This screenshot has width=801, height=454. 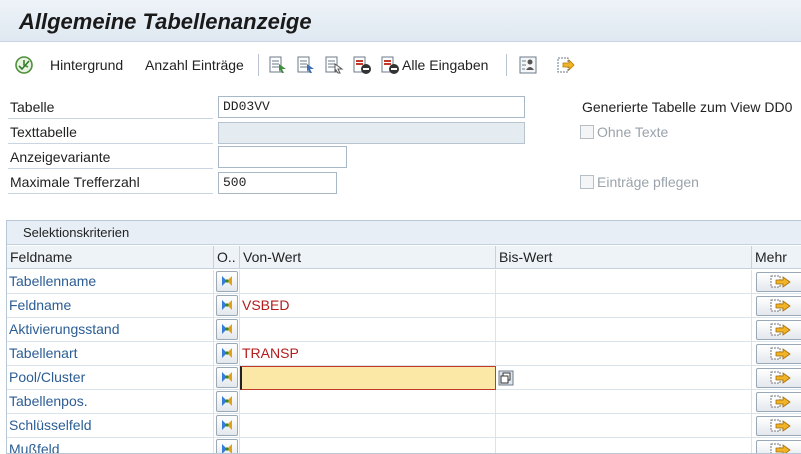 What do you see at coordinates (633, 132) in the screenshot?
I see `without-texts-label: Ohne Texte` at bounding box center [633, 132].